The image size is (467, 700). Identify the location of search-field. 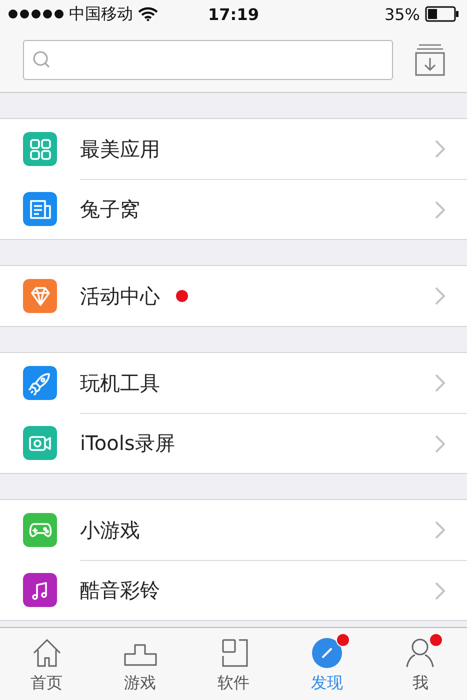
(208, 60).